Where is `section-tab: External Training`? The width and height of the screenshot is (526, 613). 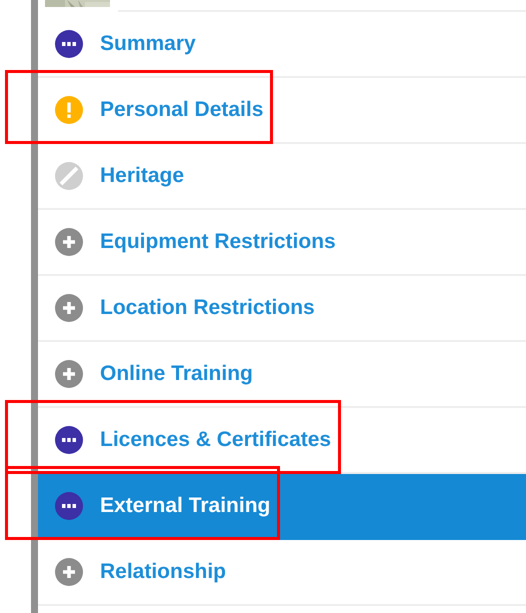 section-tab: External Training is located at coordinates (282, 507).